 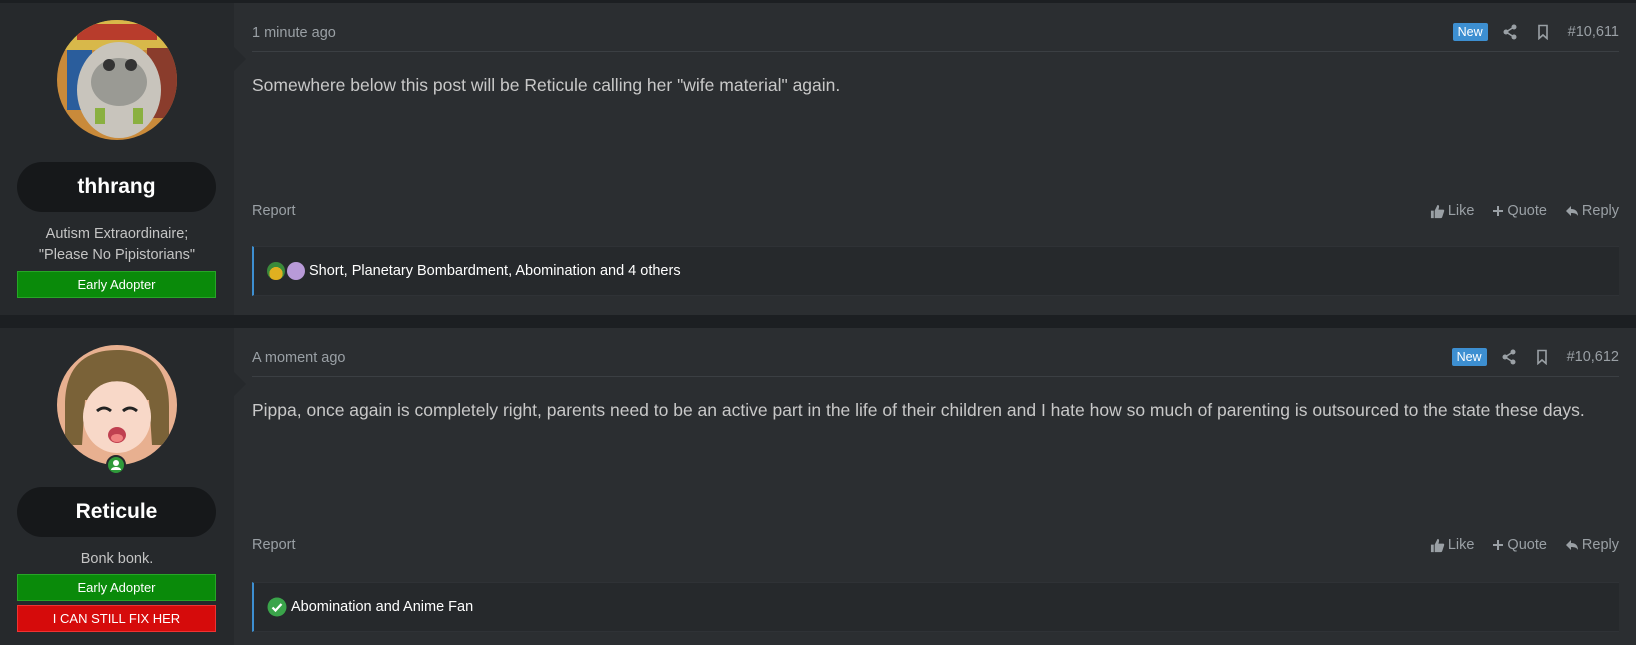 I want to click on username: Reticule, so click(x=116, y=512).